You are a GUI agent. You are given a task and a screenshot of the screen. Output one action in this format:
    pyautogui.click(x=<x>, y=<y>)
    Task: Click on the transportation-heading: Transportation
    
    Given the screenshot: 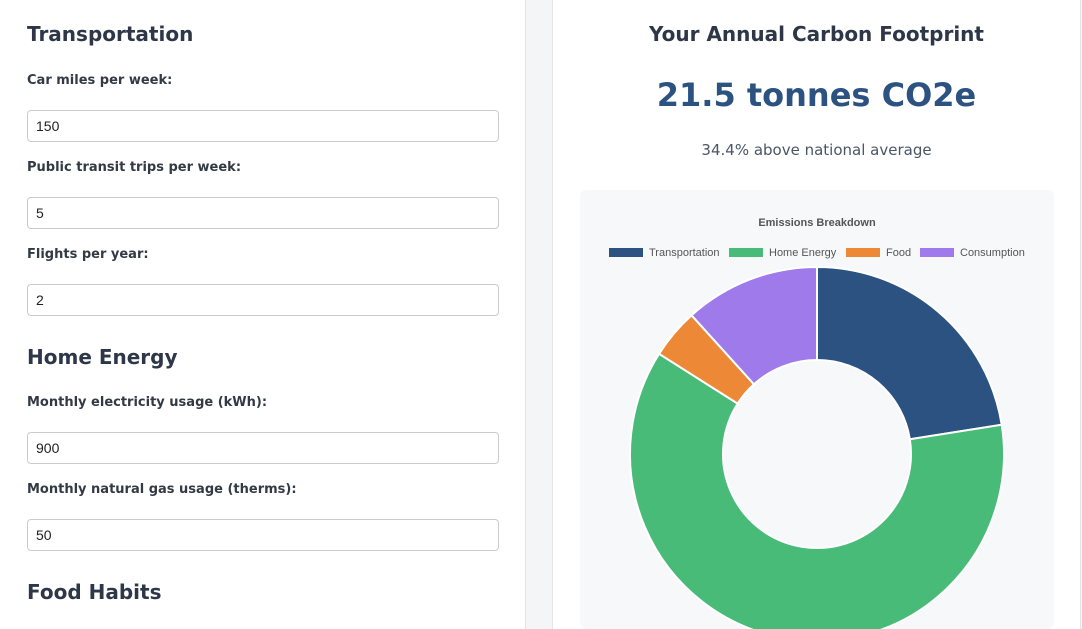 What is the action you would take?
    pyautogui.click(x=110, y=34)
    